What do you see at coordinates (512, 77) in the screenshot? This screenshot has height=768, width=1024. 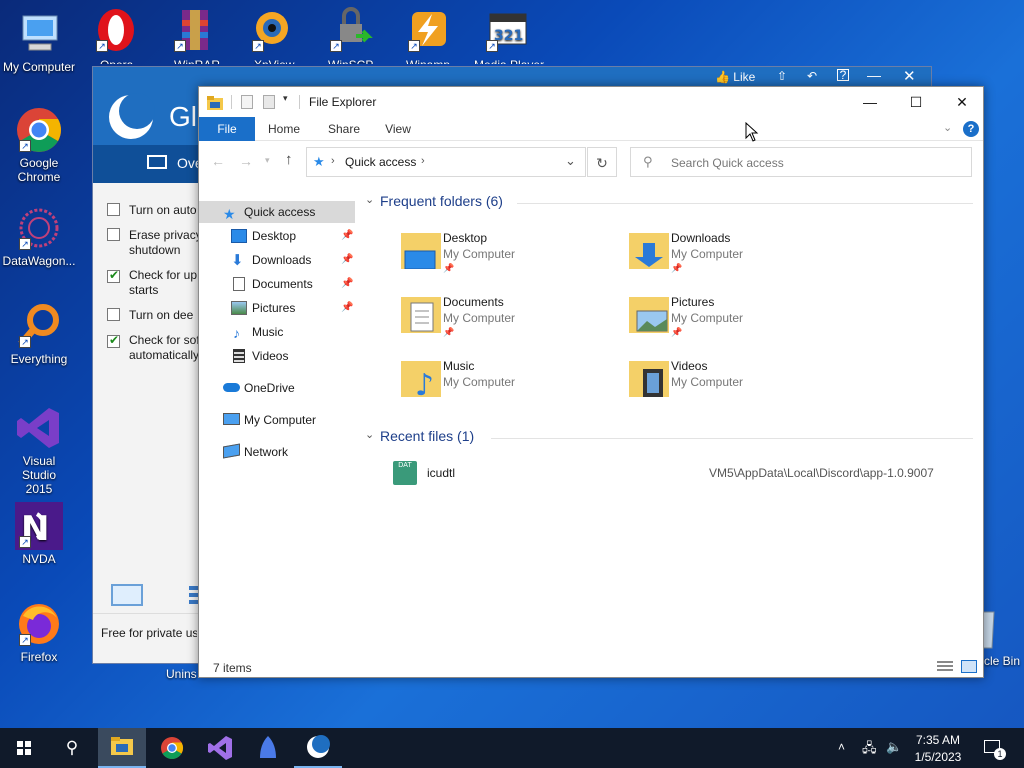 I see `background-app-titlebar: 👍 Like ⇧ ↶ ? — ✕` at bounding box center [512, 77].